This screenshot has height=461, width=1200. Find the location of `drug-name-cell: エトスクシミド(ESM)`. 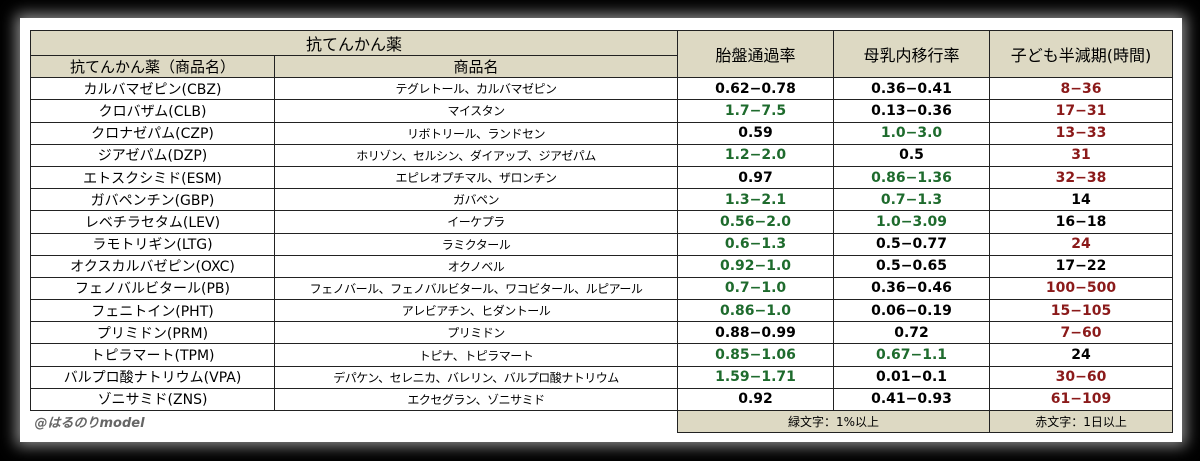

drug-name-cell: エトスクシミド(ESM) is located at coordinates (152, 177).